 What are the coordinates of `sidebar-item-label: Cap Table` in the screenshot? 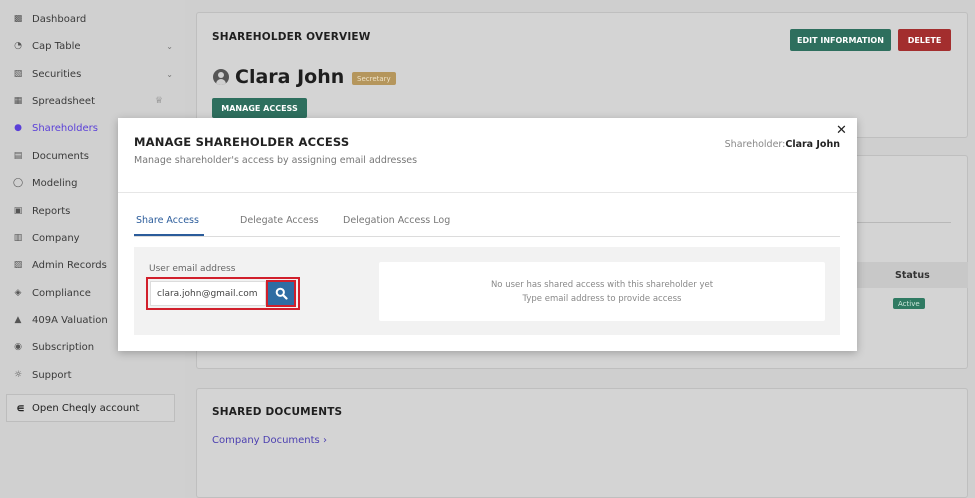 It's located at (56, 46).